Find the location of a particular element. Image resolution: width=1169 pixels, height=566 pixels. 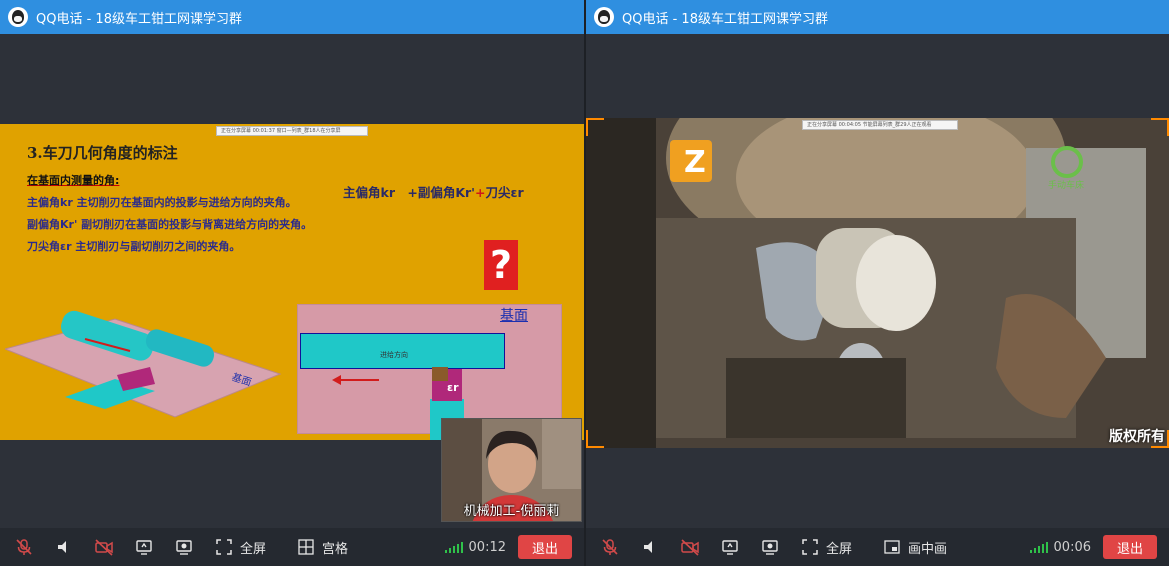

lathe-diagram-left is located at coordinates (143, 364).